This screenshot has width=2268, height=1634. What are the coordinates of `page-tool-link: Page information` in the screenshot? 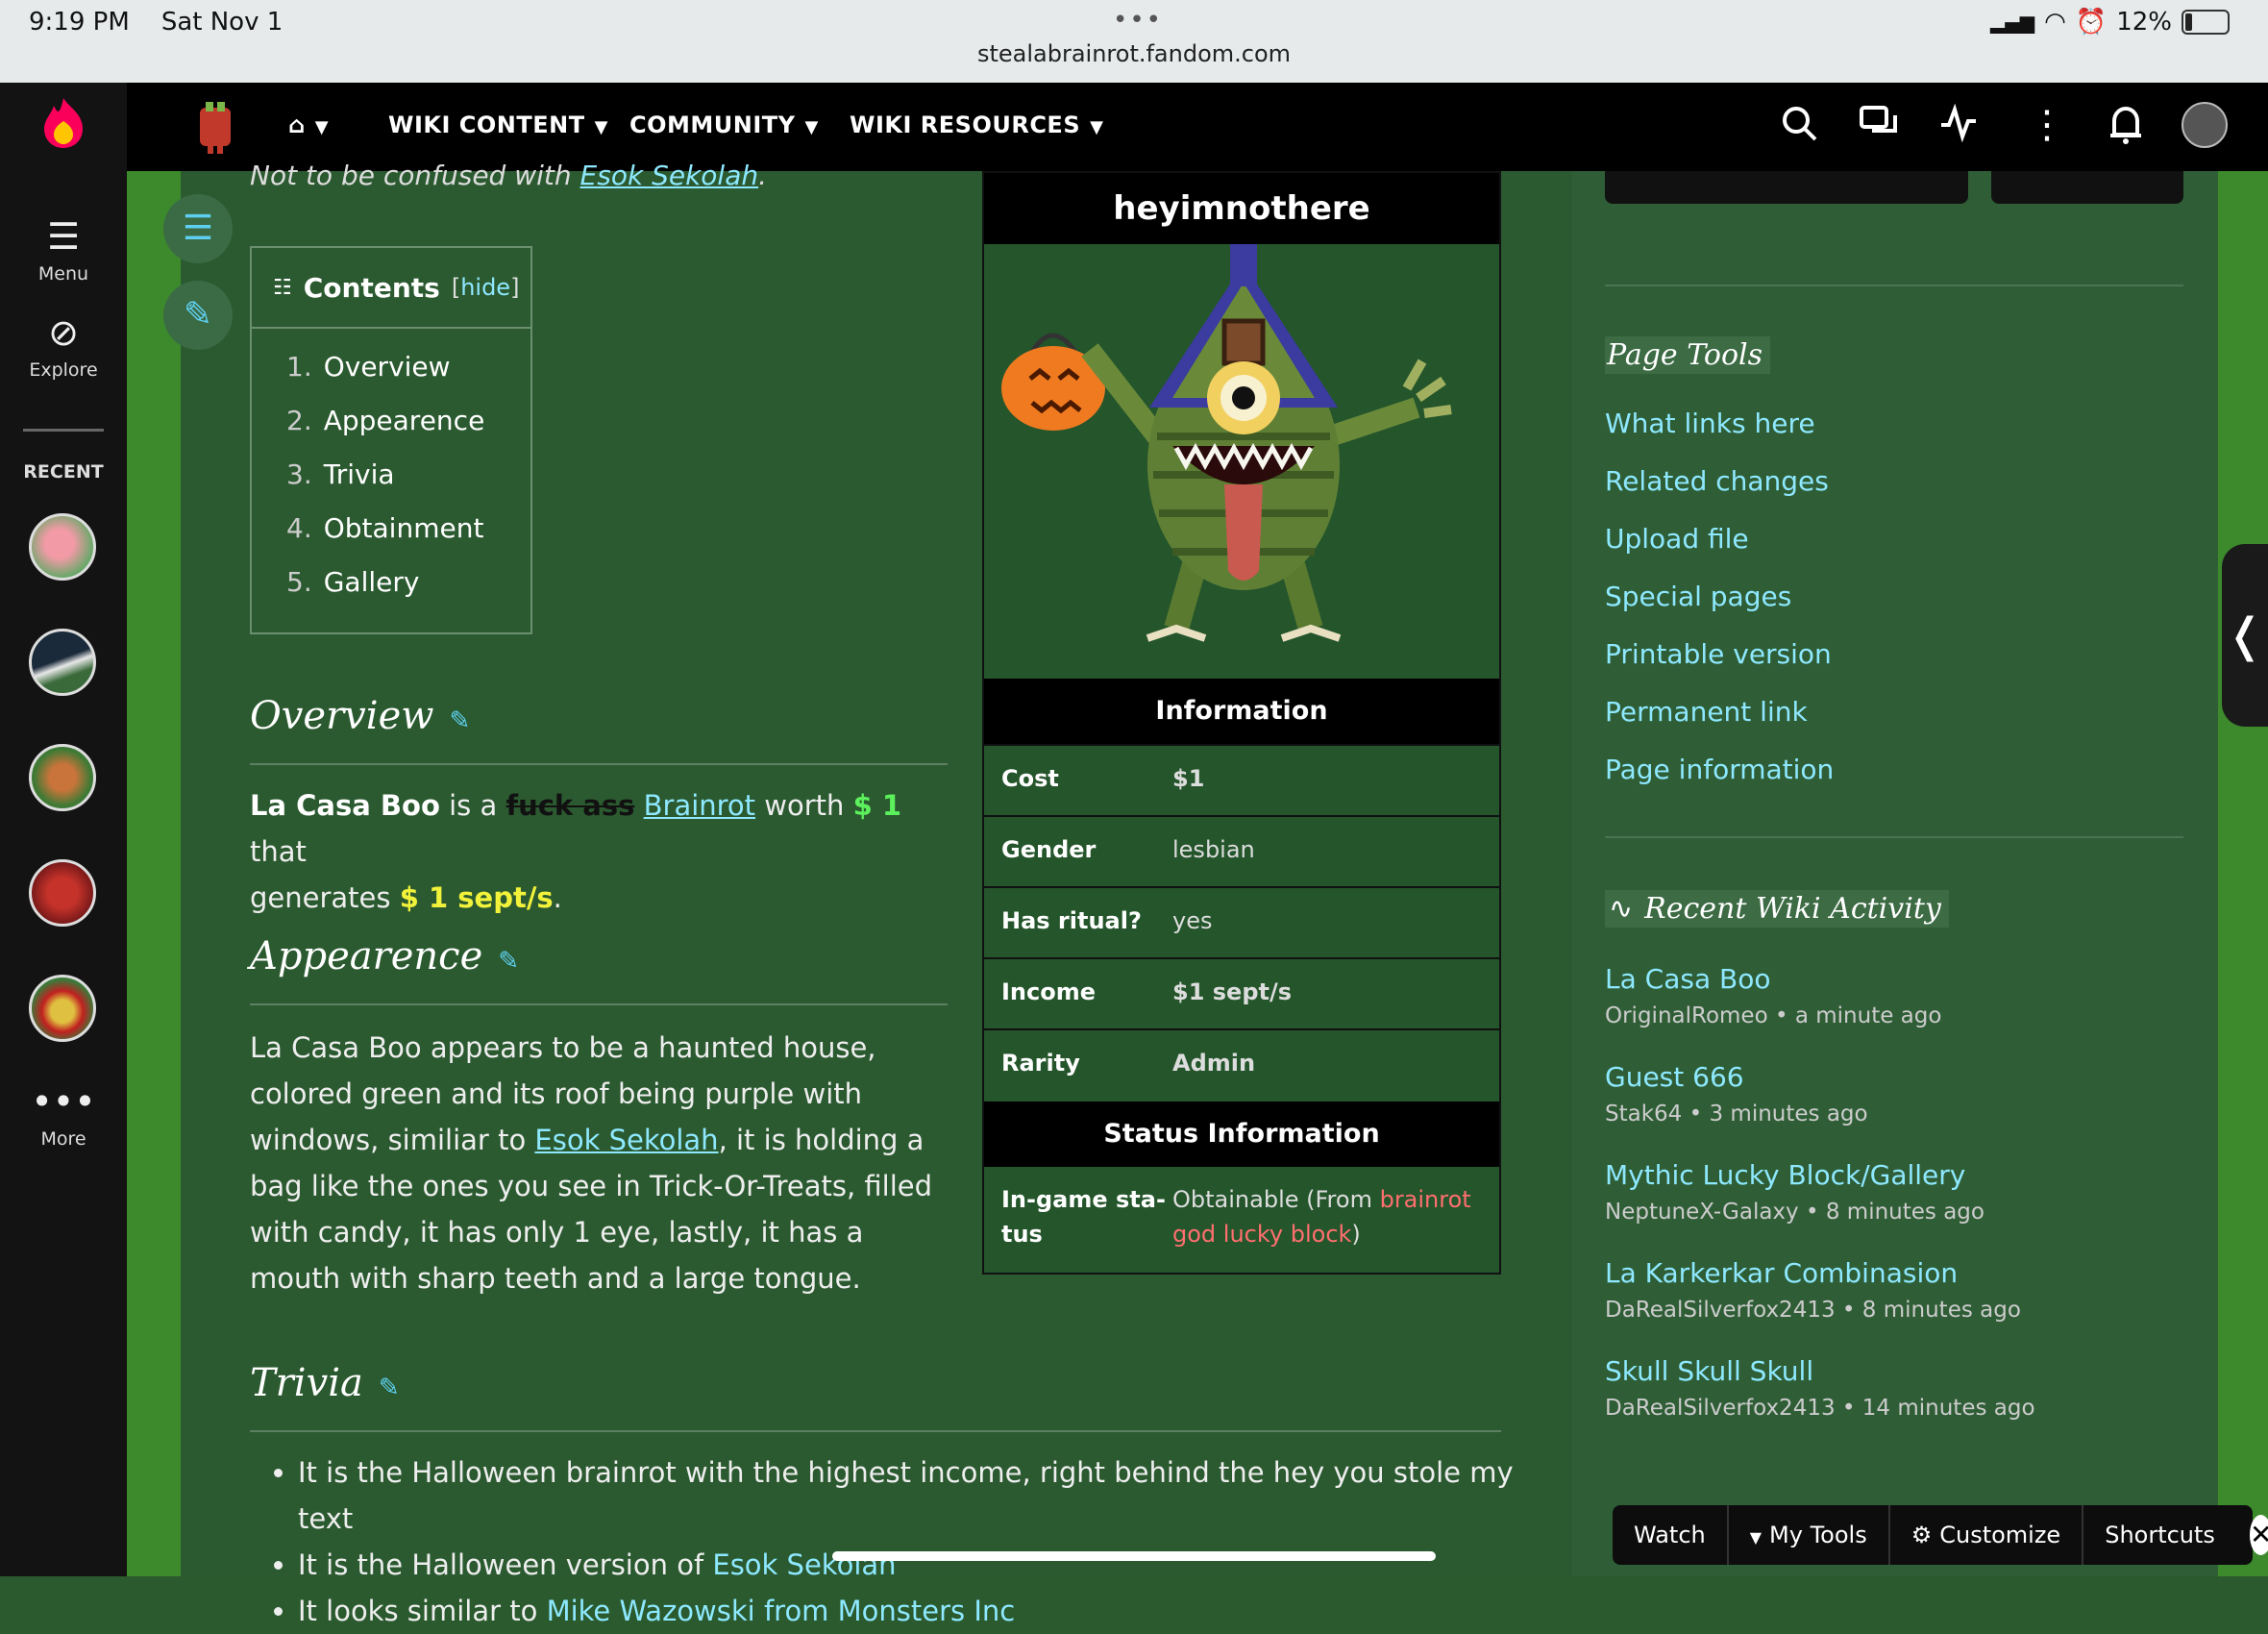 It's located at (1719, 769).